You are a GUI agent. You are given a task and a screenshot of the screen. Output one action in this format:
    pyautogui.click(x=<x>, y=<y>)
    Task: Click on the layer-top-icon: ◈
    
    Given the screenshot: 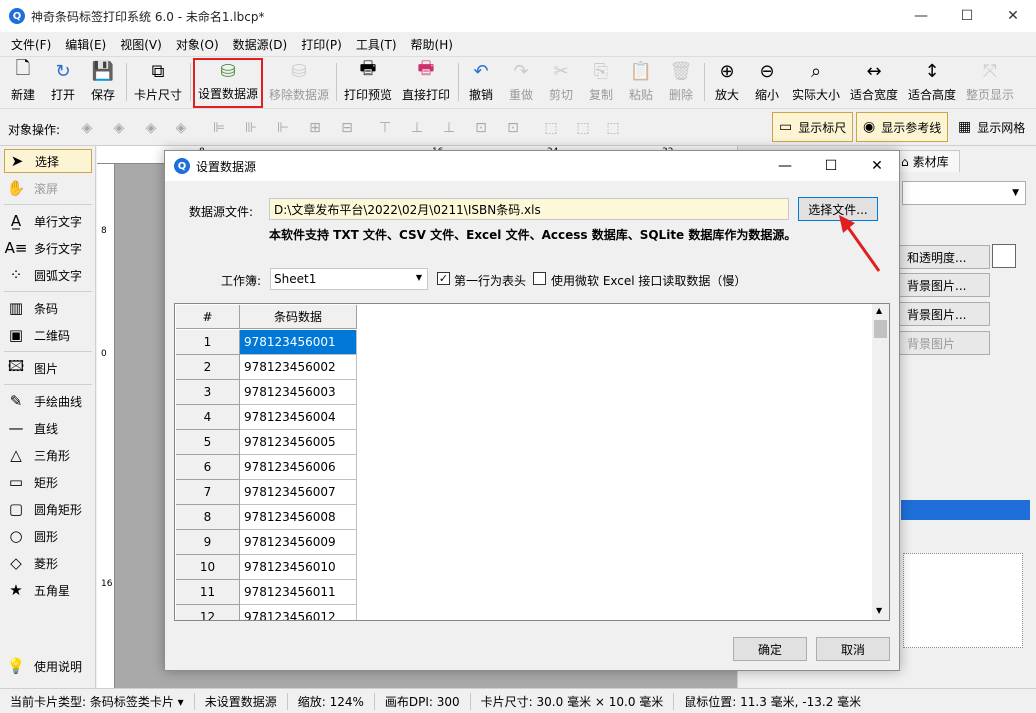 What is the action you would take?
    pyautogui.click(x=119, y=128)
    